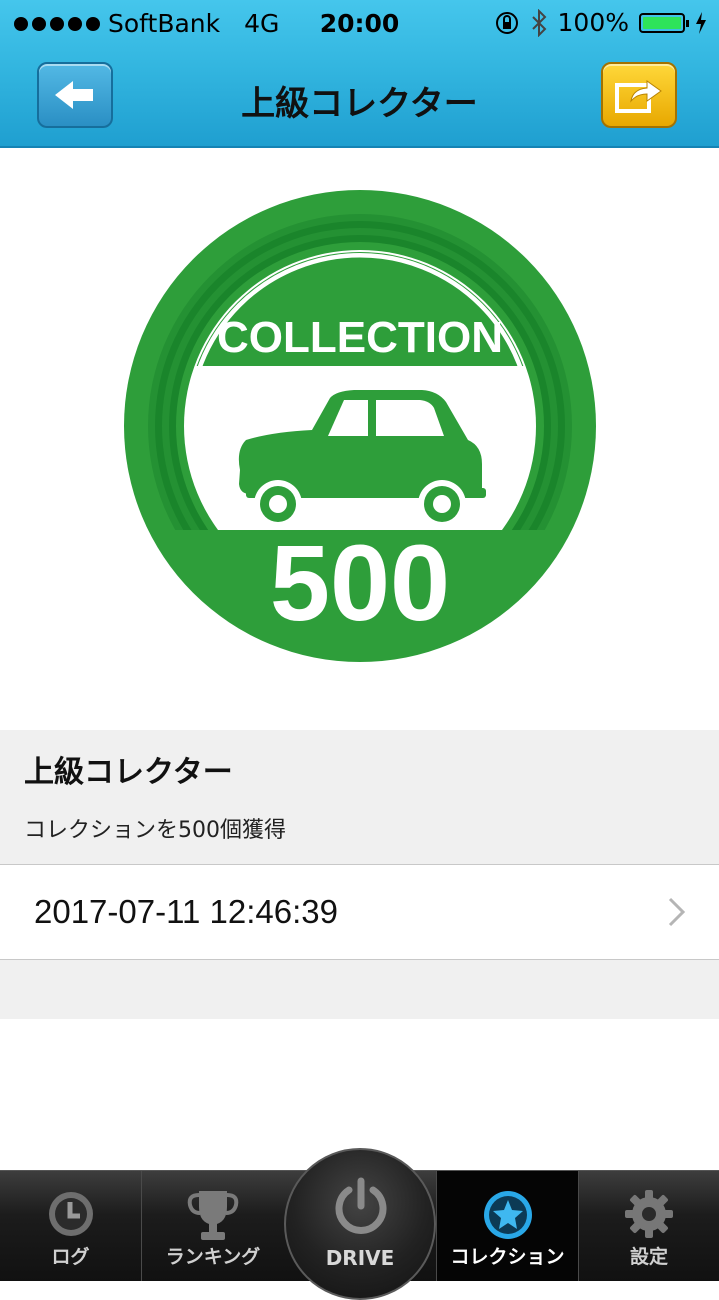 The image size is (719, 1300). What do you see at coordinates (213, 1215) in the screenshot?
I see `trophy-icon` at bounding box center [213, 1215].